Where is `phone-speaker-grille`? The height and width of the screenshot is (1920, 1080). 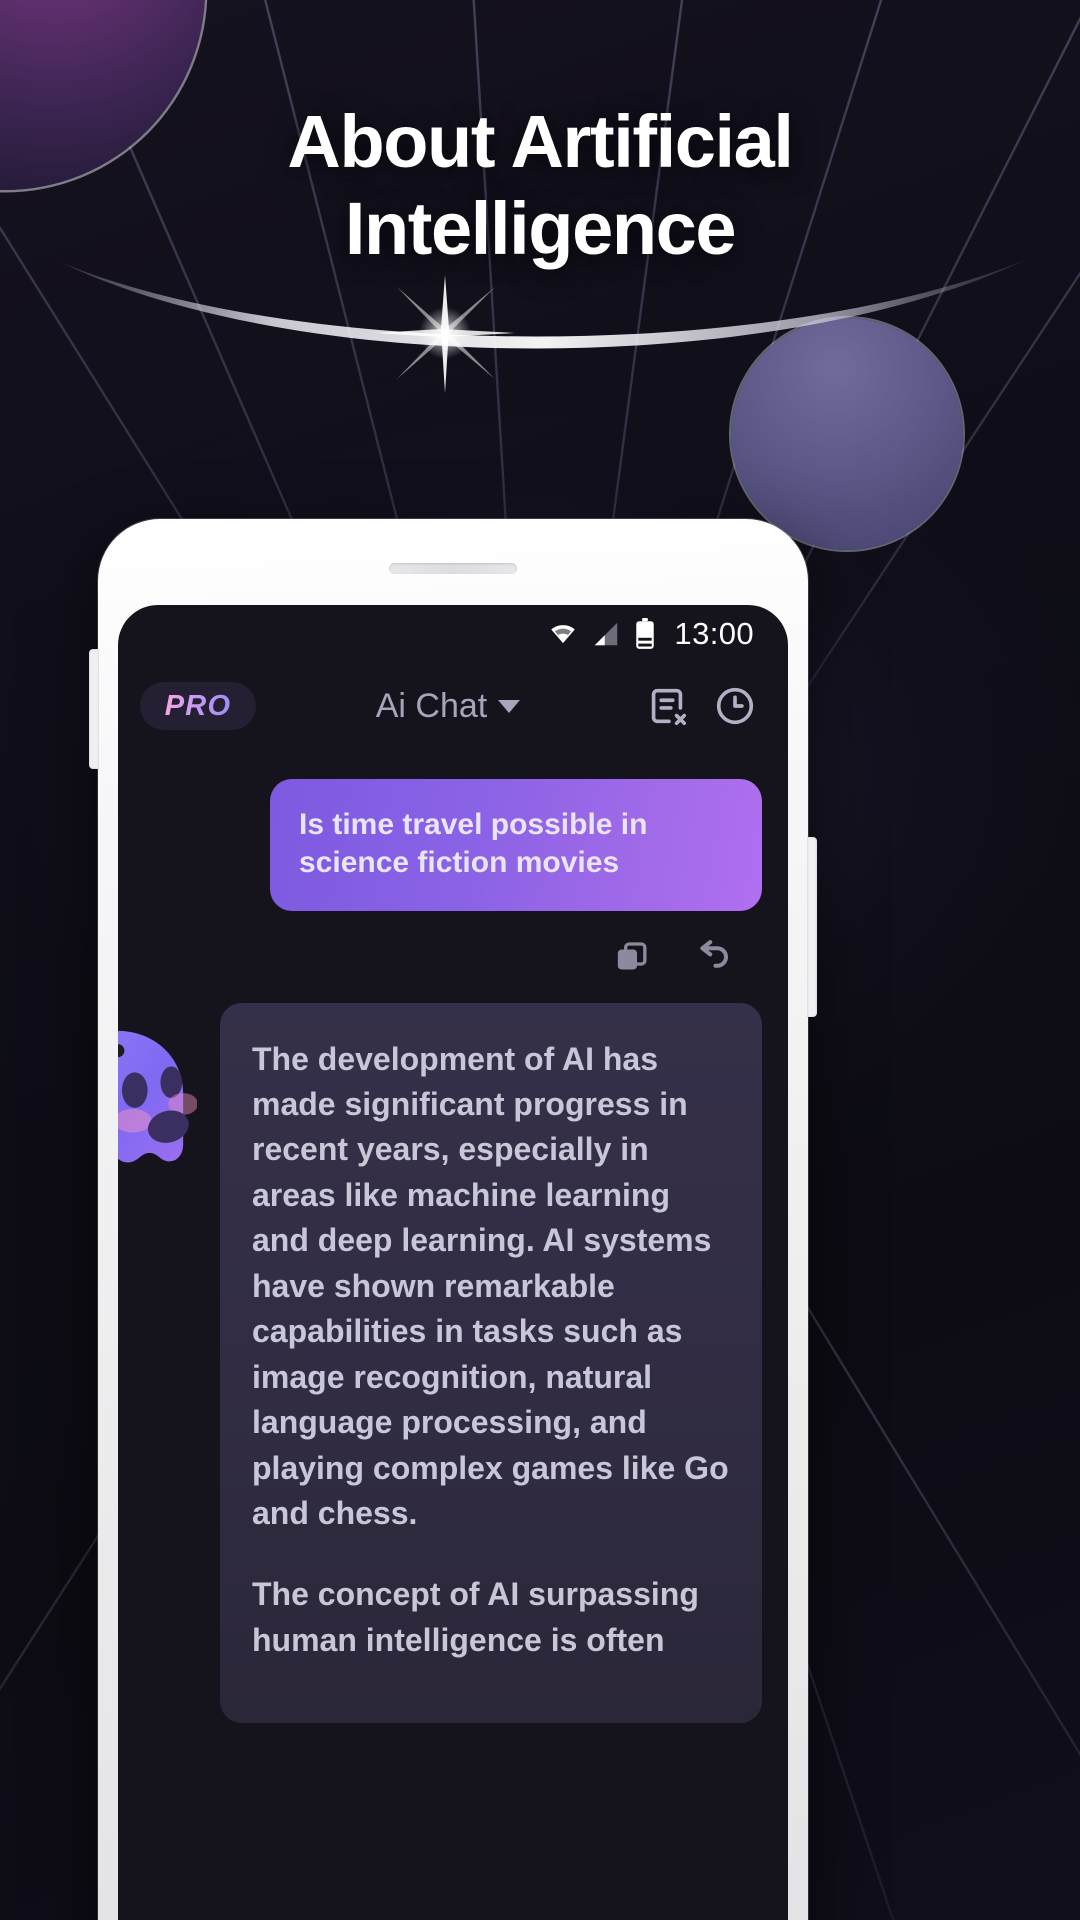 phone-speaker-grille is located at coordinates (453, 568).